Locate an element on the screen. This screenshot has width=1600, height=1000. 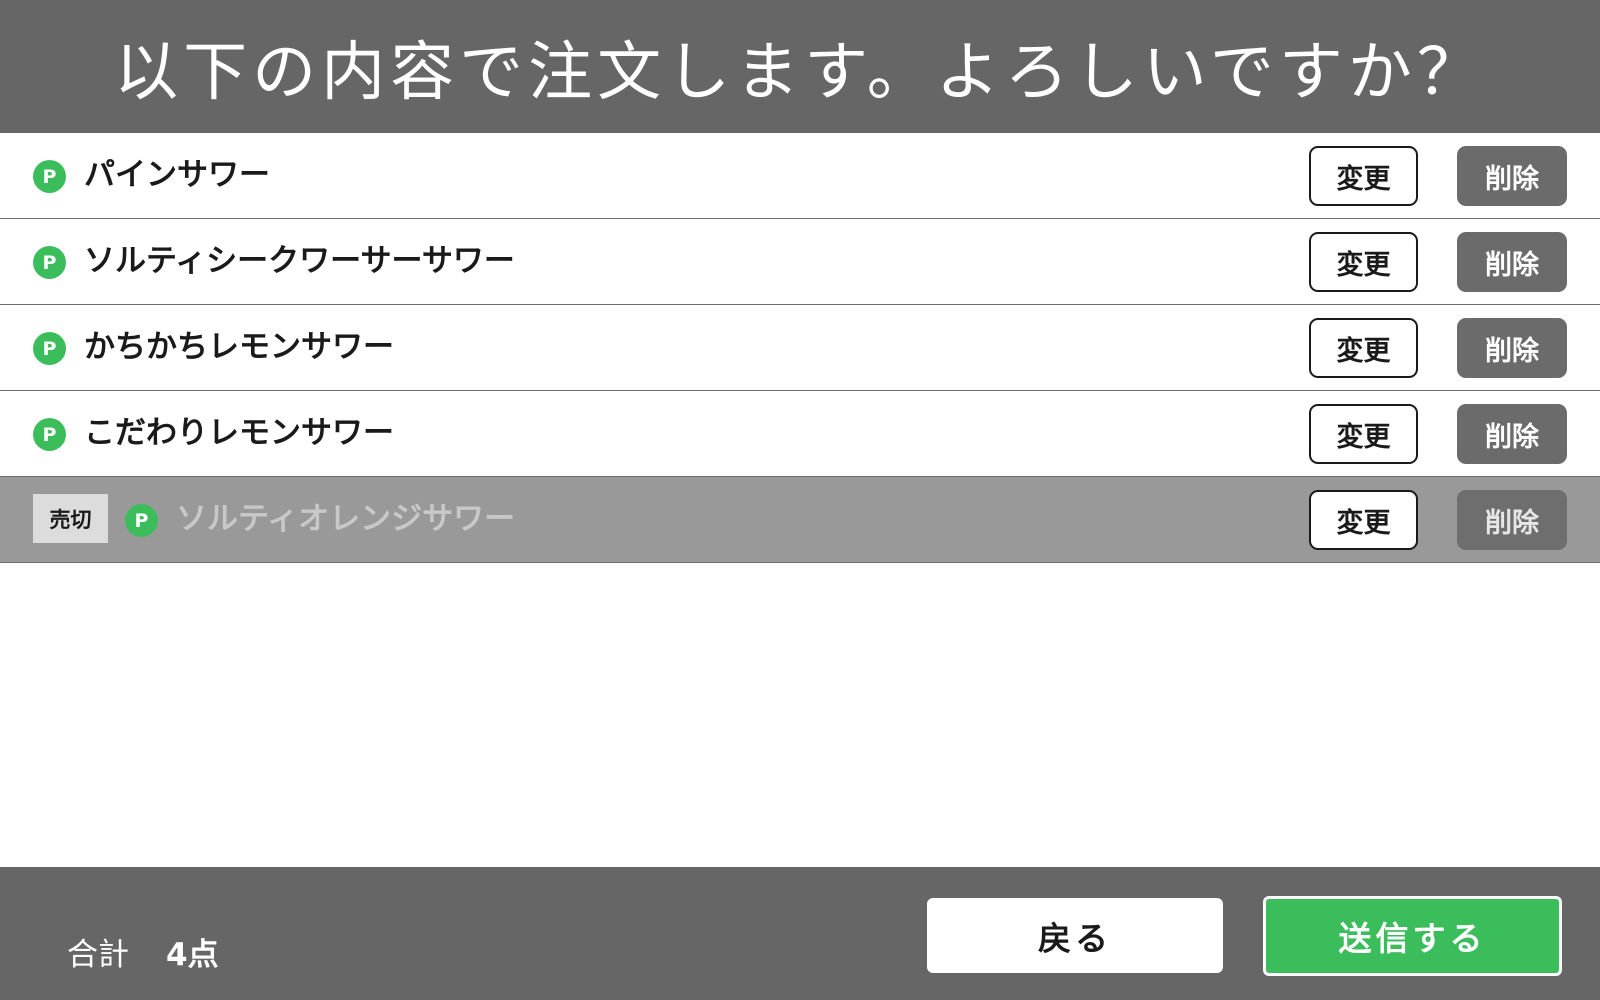
order-item-row: P かちかちレモンサワー 変更 削除 is located at coordinates (800, 348).